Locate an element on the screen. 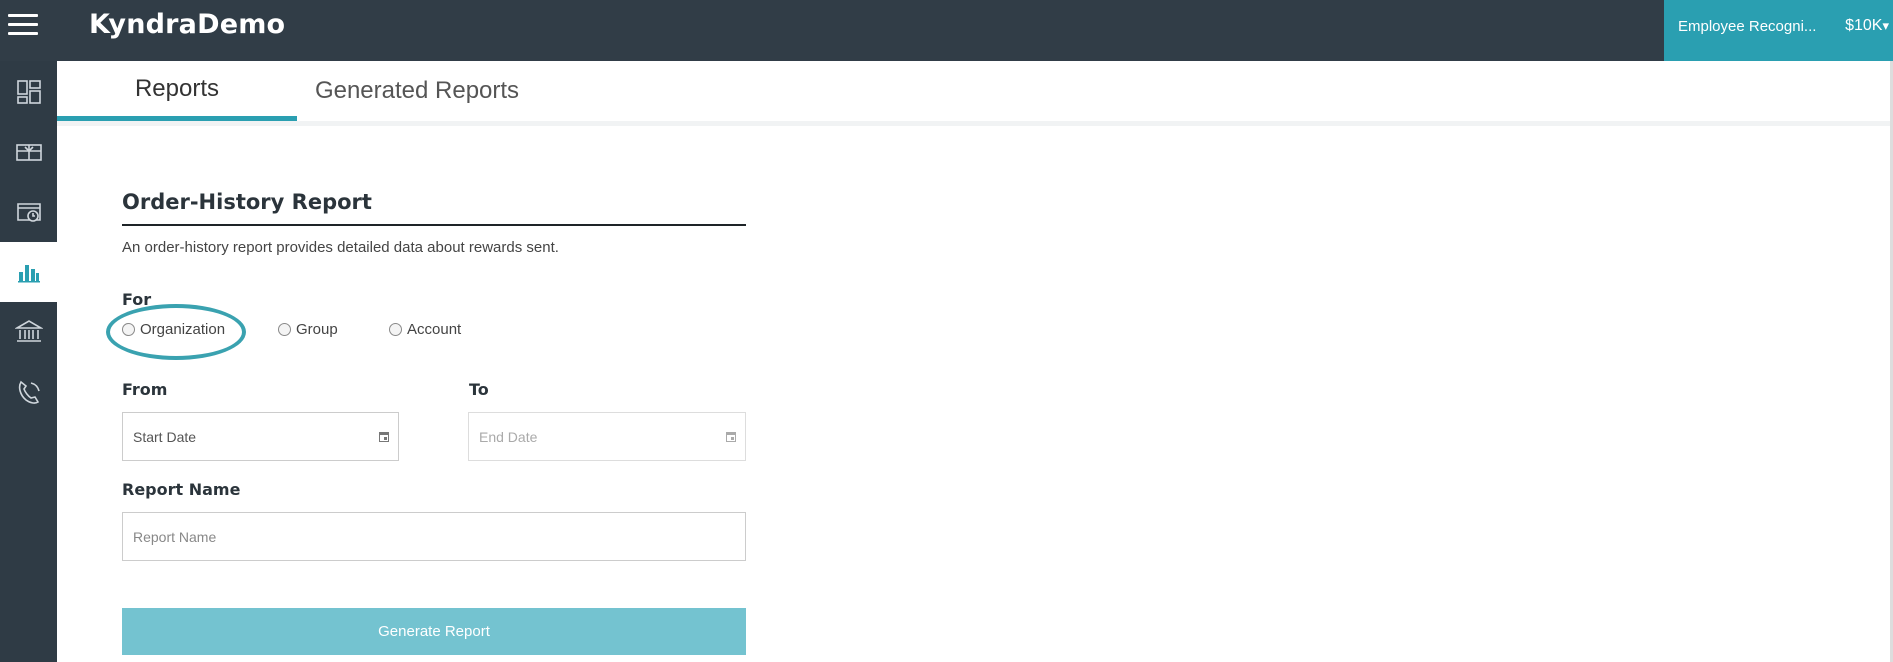  title-divider is located at coordinates (434, 225).